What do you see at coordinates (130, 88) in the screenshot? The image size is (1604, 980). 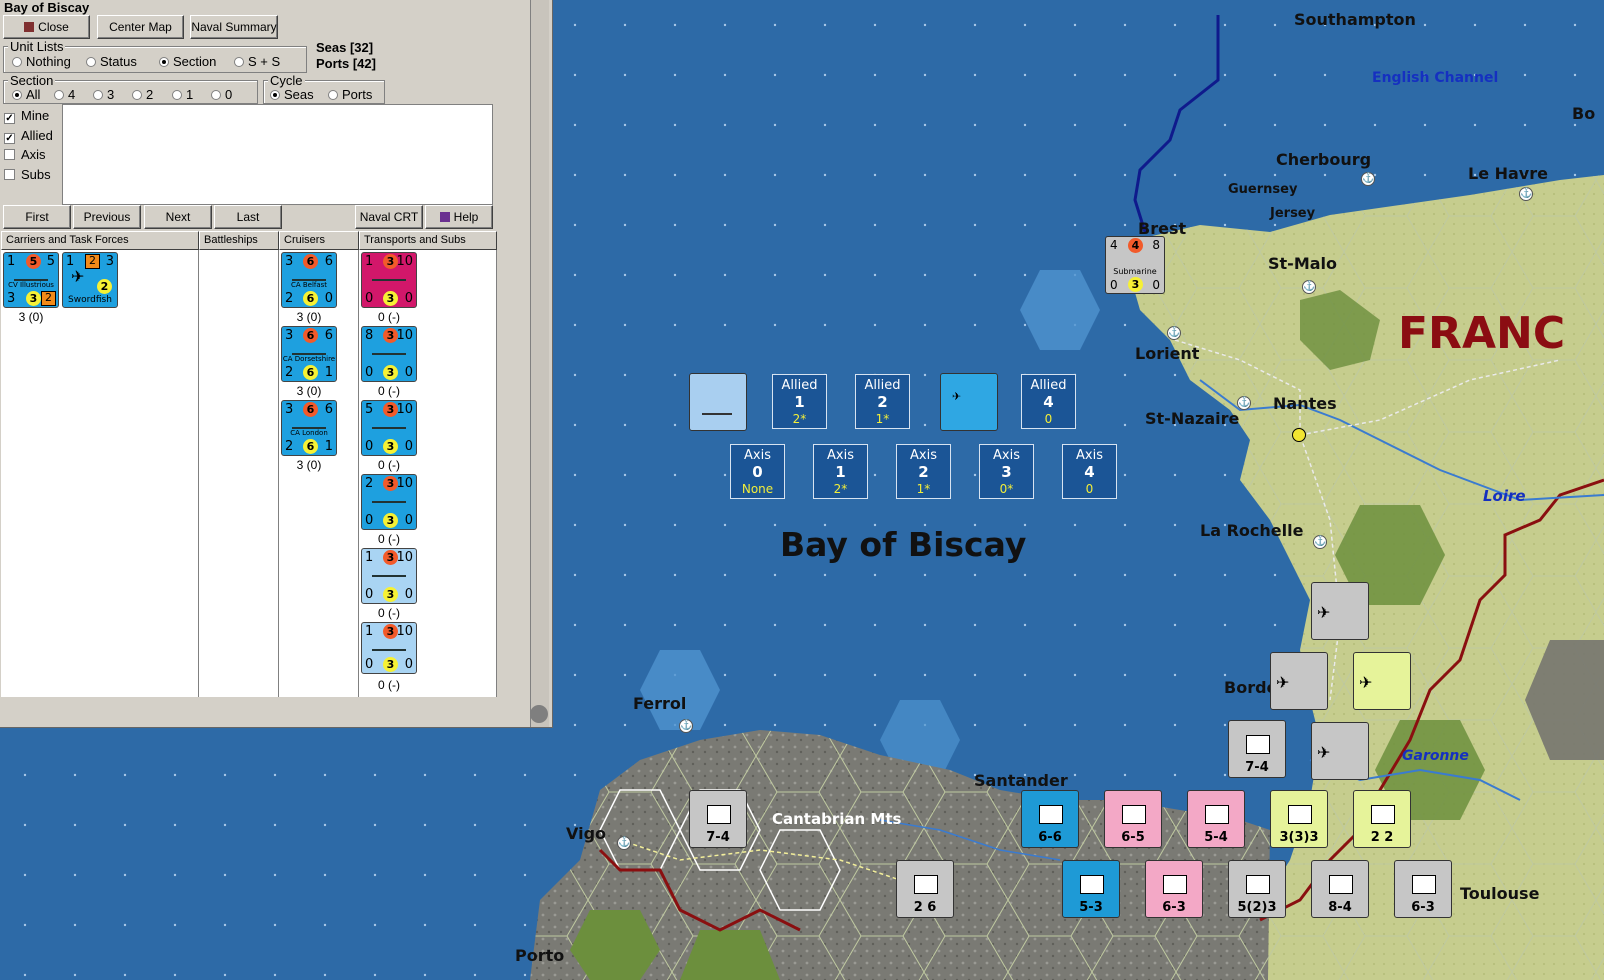 I see `section-group: Section All 4 3 2 1 0` at bounding box center [130, 88].